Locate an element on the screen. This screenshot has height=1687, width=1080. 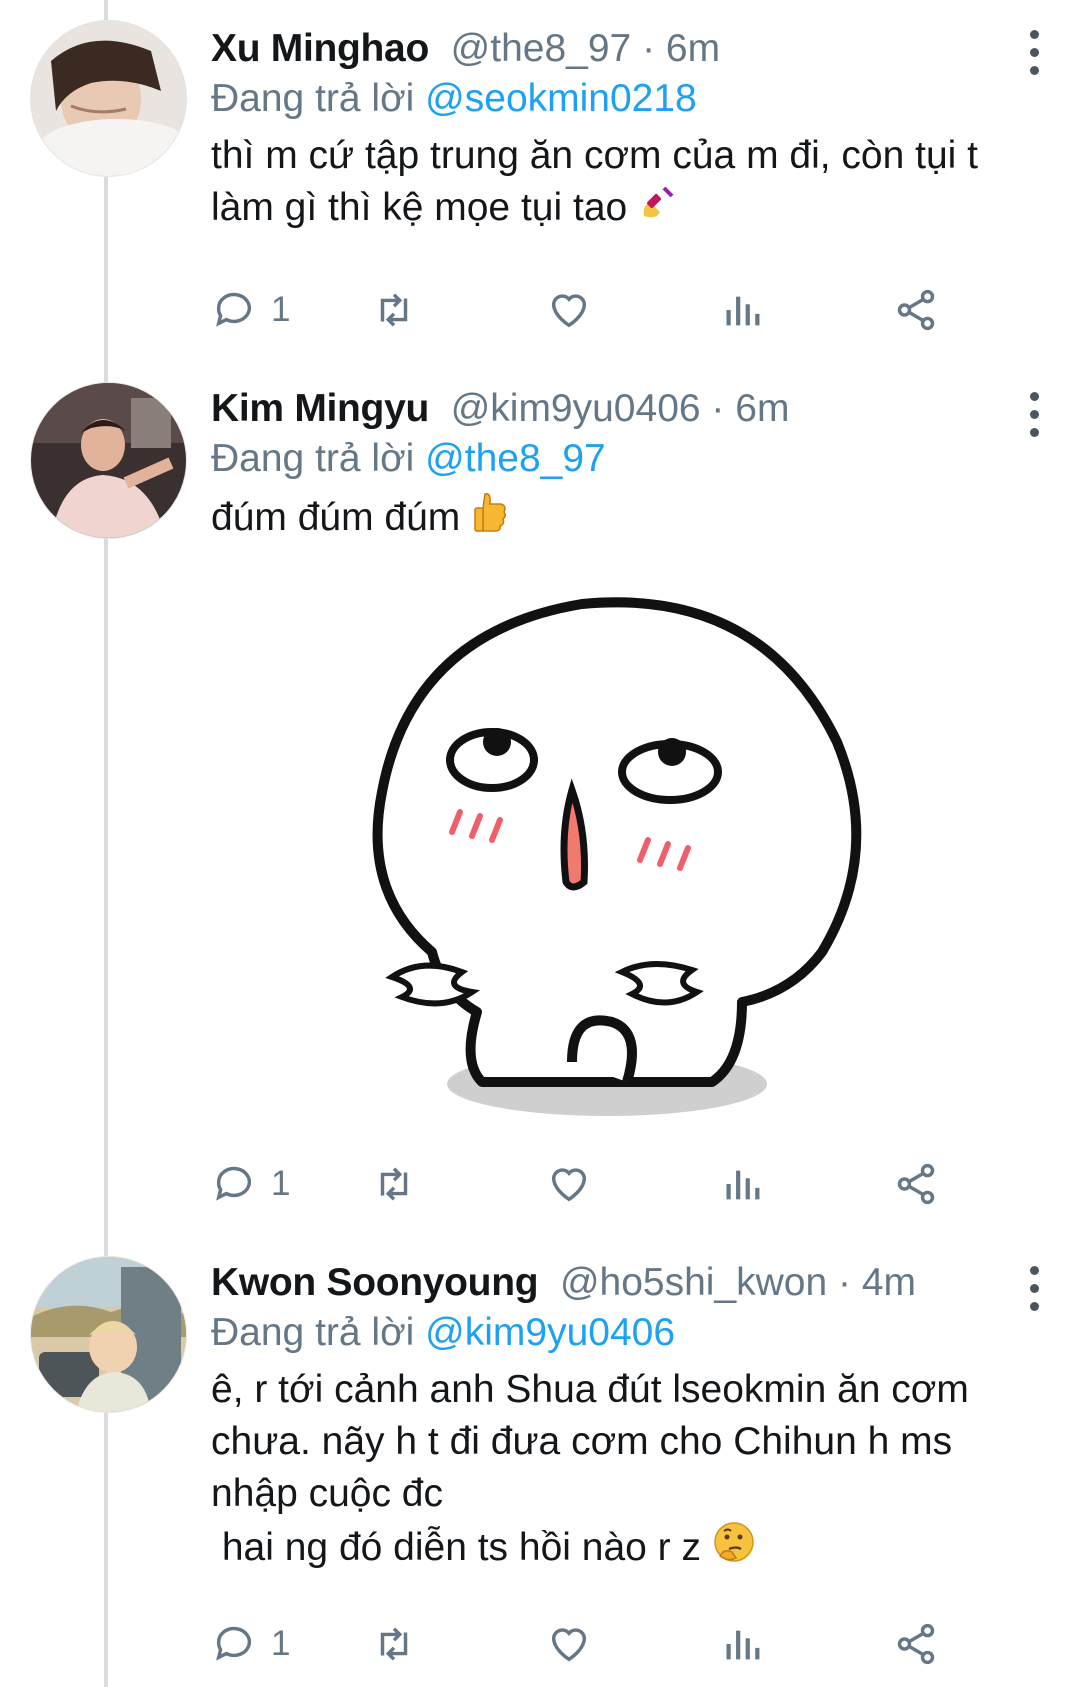
tweet-text: đúm đúm đúm is located at coordinates (625, 519).